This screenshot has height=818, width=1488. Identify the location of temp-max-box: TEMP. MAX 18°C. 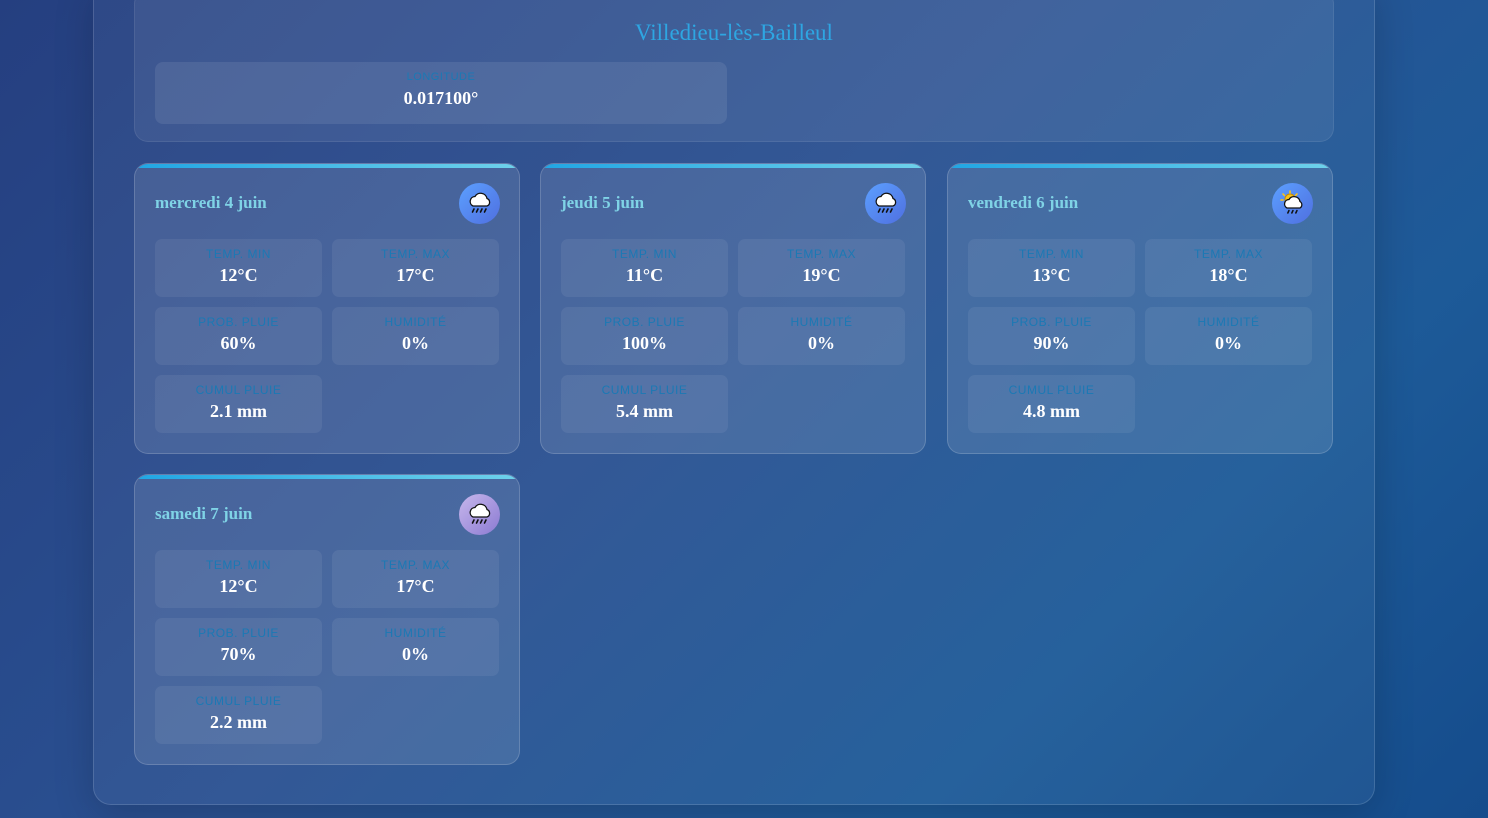
(1228, 268).